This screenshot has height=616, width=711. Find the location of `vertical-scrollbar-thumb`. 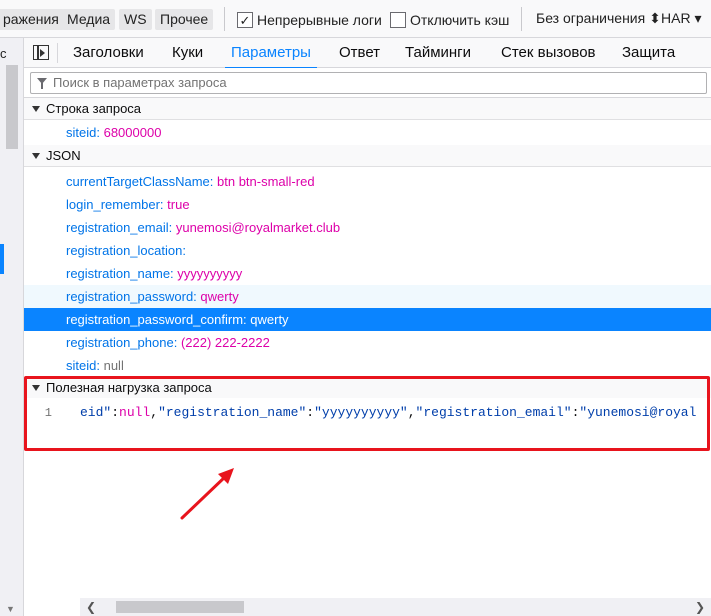

vertical-scrollbar-thumb is located at coordinates (12, 107).